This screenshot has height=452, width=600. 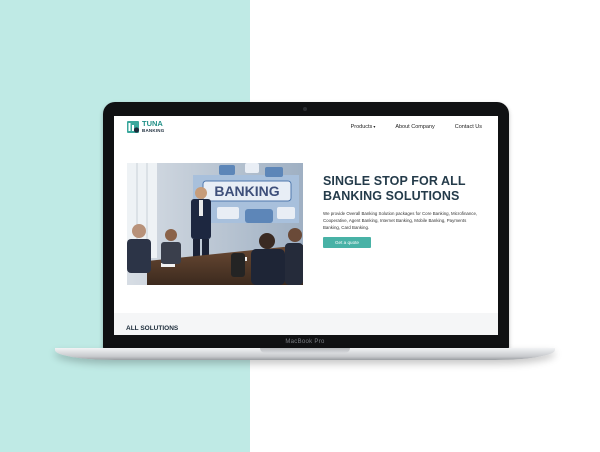 What do you see at coordinates (133, 127) in the screenshot?
I see `logo-icon` at bounding box center [133, 127].